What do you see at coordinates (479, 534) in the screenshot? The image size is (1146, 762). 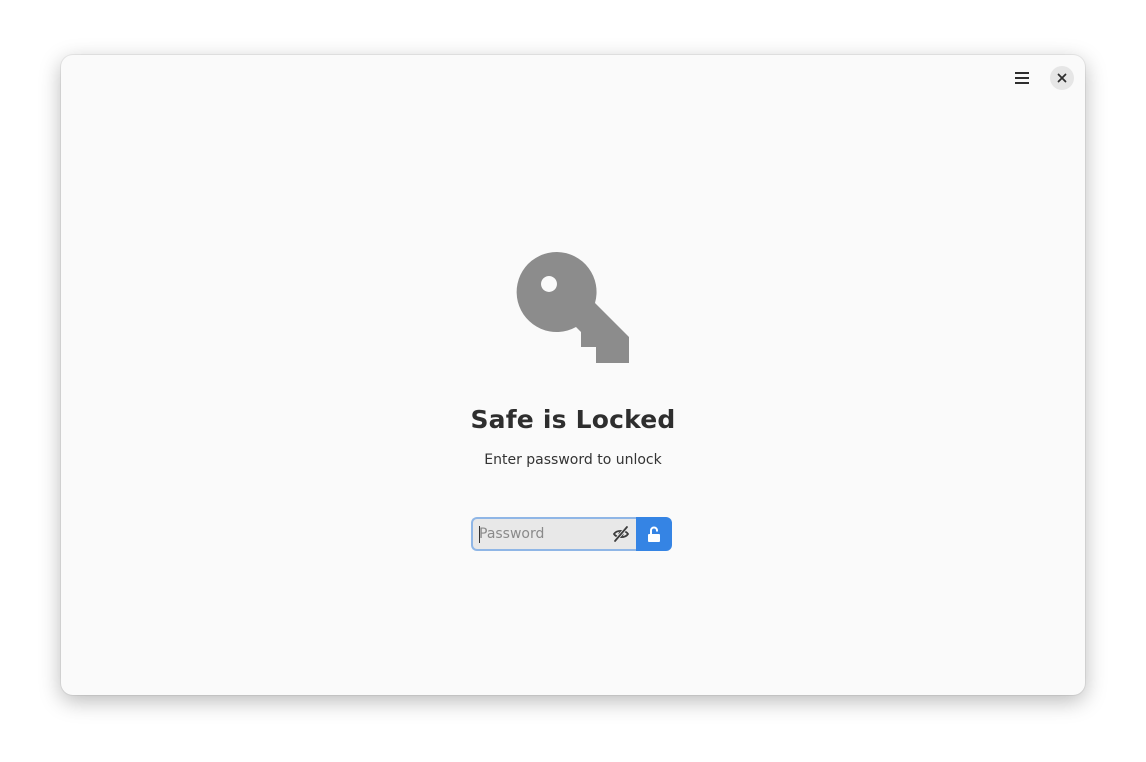 I see `text-cursor` at bounding box center [479, 534].